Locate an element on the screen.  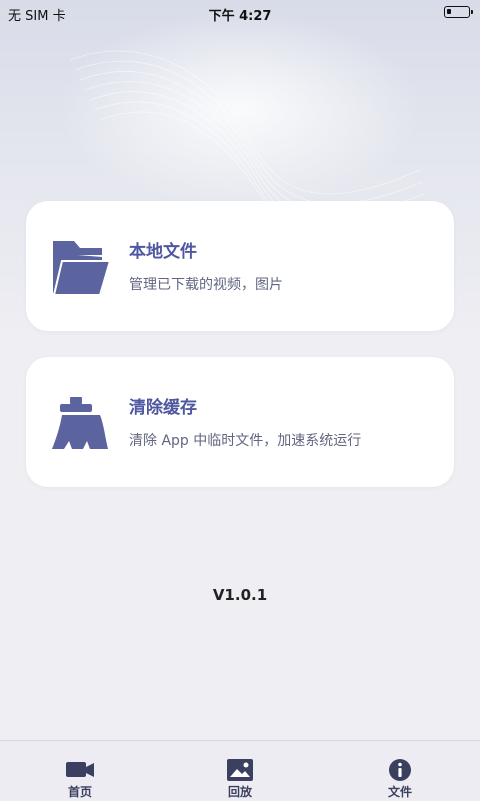
tab-label: 回放 is located at coordinates (239, 792).